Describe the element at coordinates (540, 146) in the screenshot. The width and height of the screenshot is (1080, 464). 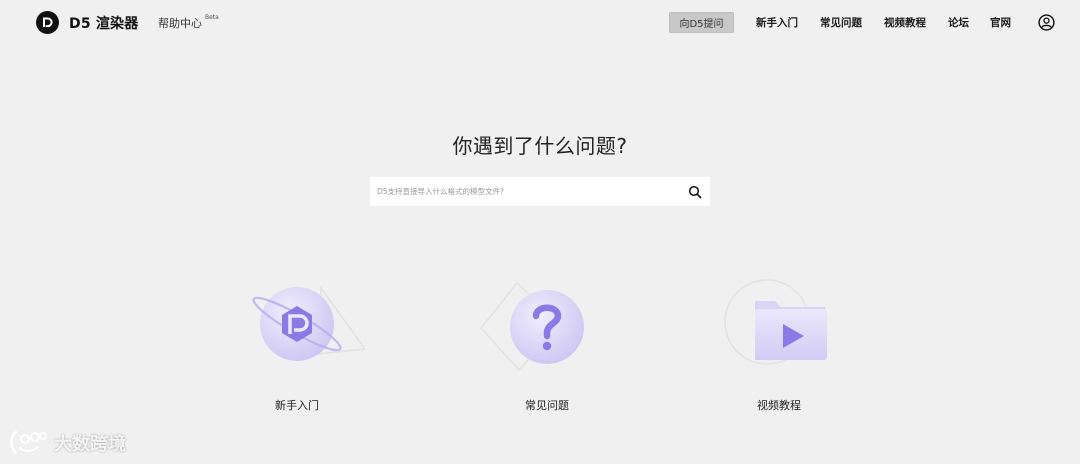
I see `page-title: 你遇到了什么问题?` at that location.